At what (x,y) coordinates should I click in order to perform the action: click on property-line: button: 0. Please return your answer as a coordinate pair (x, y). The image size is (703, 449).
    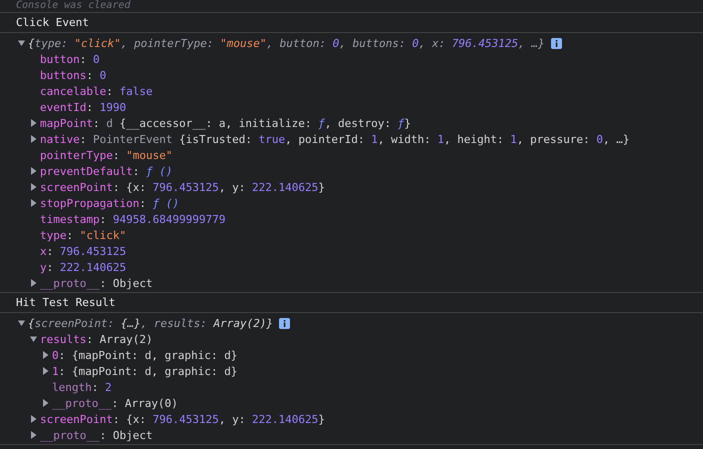
    Looking at the image, I should click on (70, 59).